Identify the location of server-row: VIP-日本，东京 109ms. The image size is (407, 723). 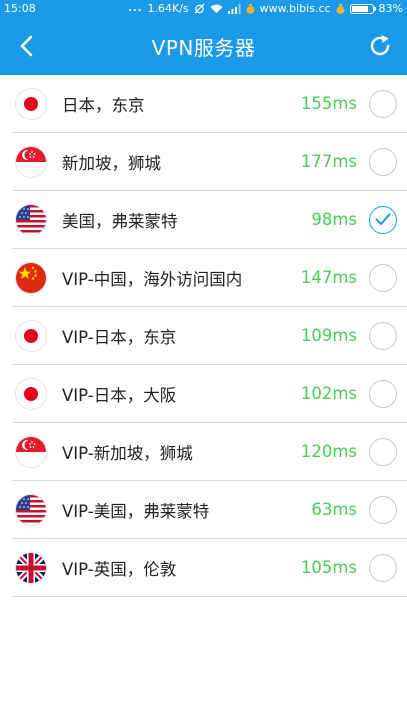
(209, 336).